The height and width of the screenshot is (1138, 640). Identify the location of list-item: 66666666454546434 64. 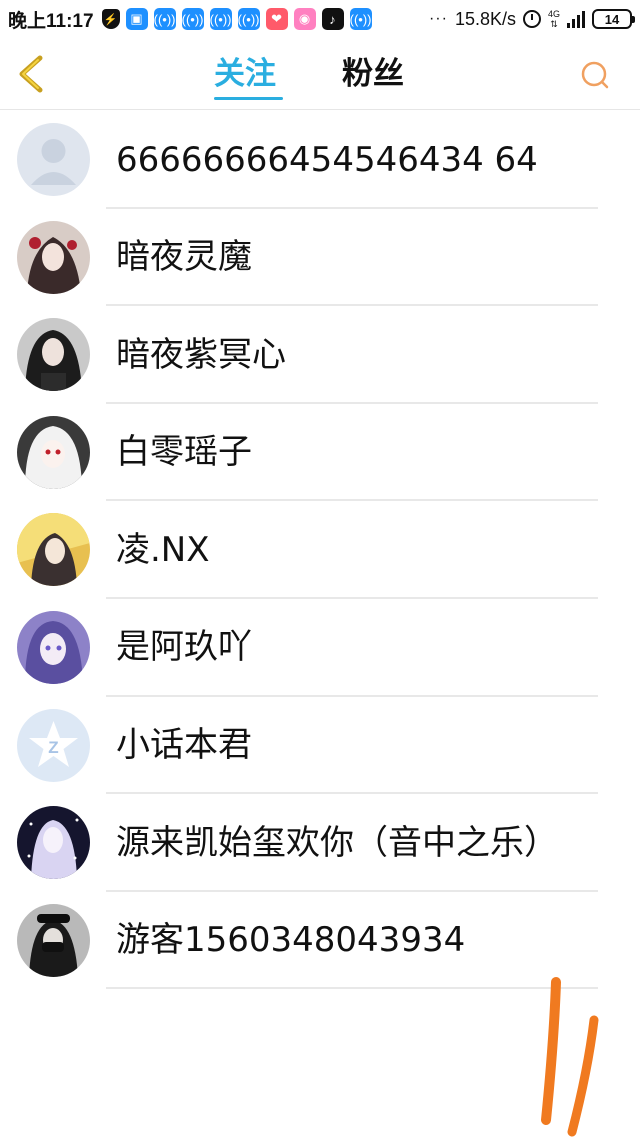
(320, 160).